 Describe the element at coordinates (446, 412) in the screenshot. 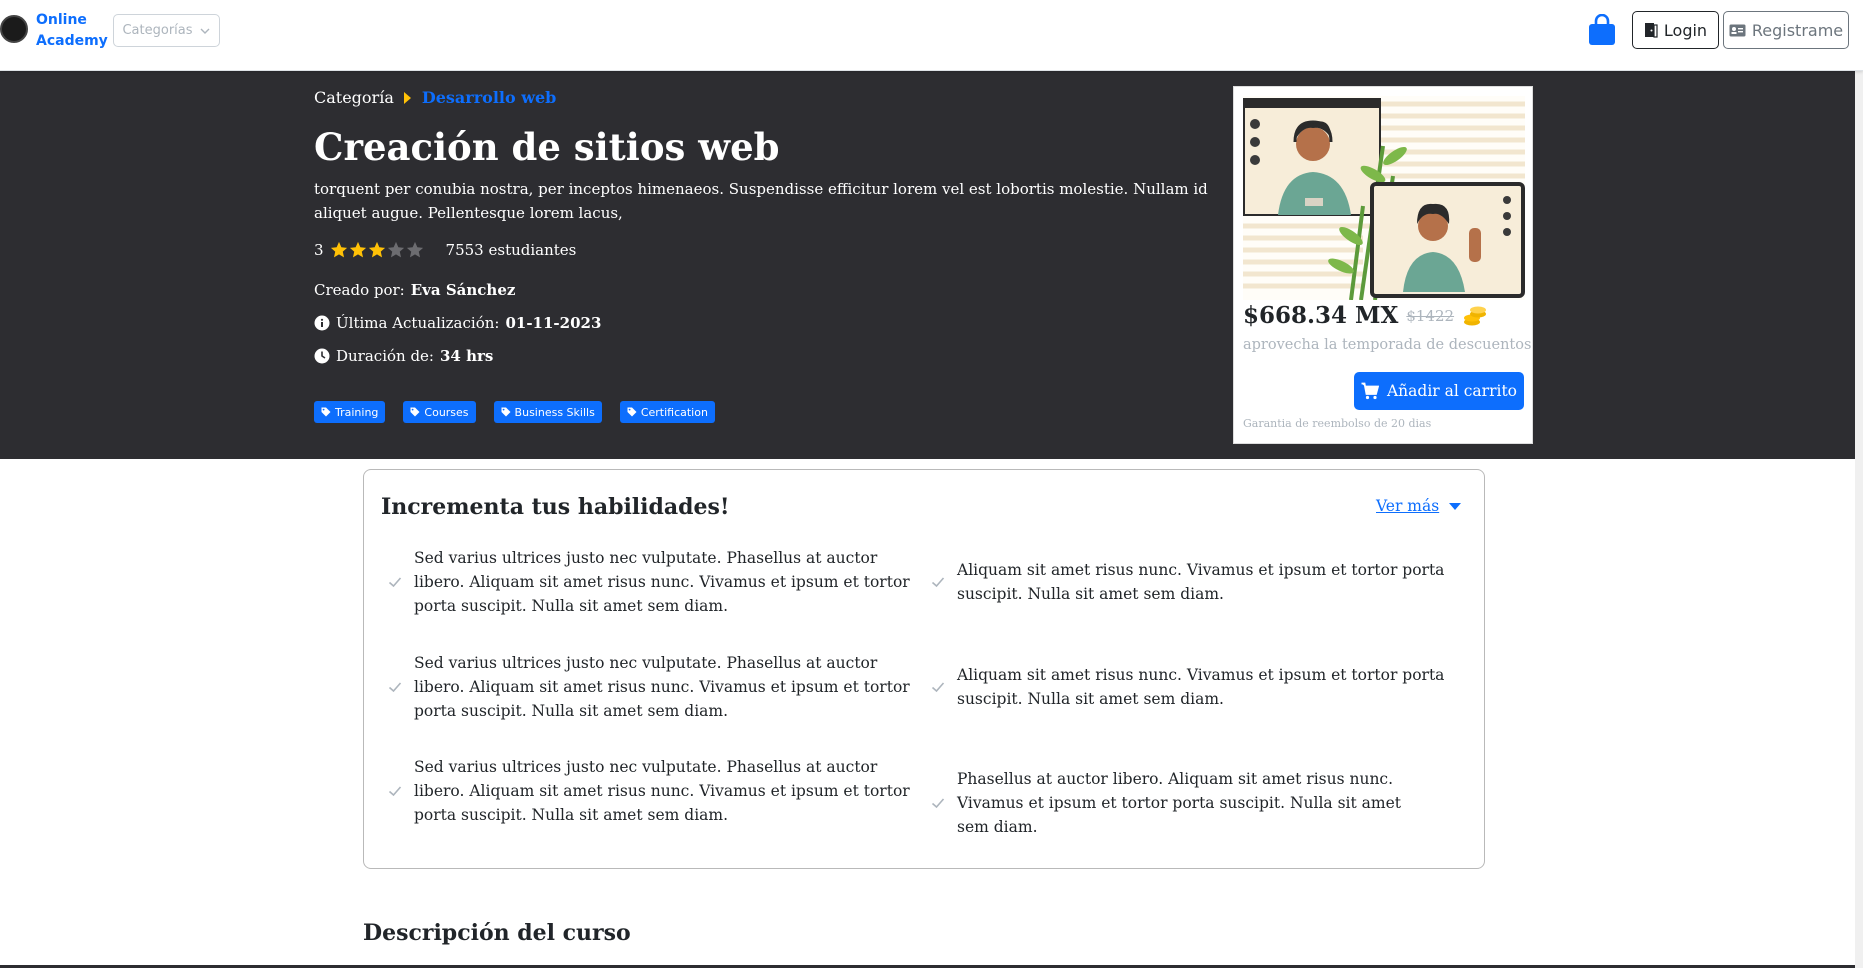

I see `tag-label: Courses` at that location.